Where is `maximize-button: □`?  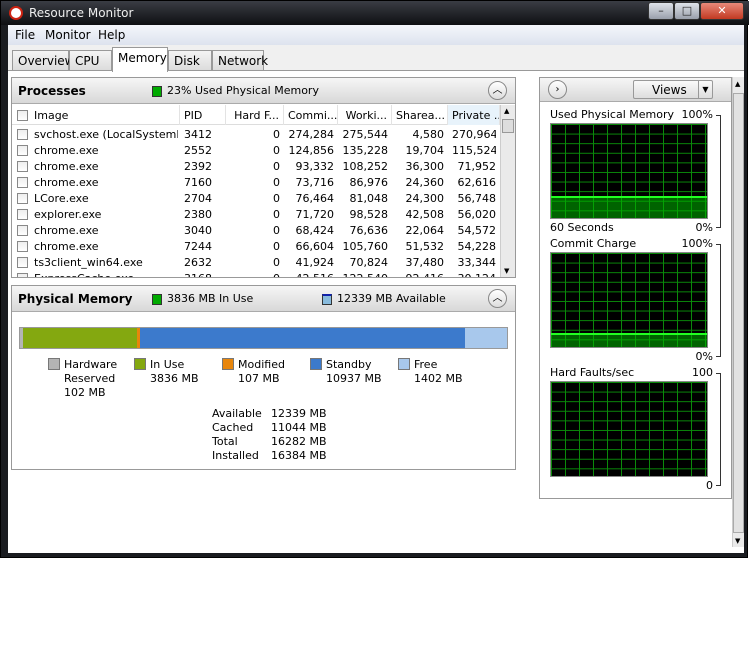 maximize-button: □ is located at coordinates (687, 11).